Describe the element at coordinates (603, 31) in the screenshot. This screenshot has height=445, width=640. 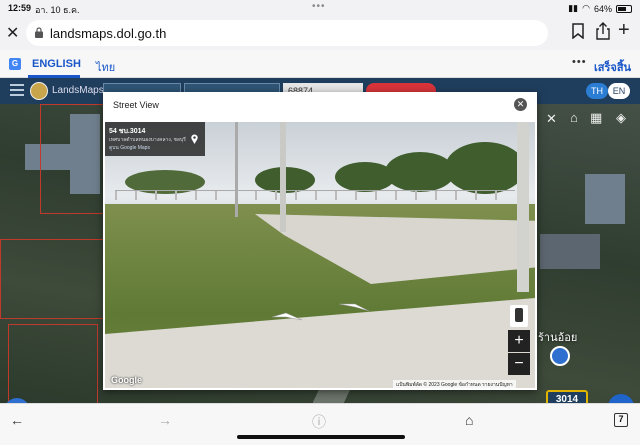
I see `share-icon` at that location.